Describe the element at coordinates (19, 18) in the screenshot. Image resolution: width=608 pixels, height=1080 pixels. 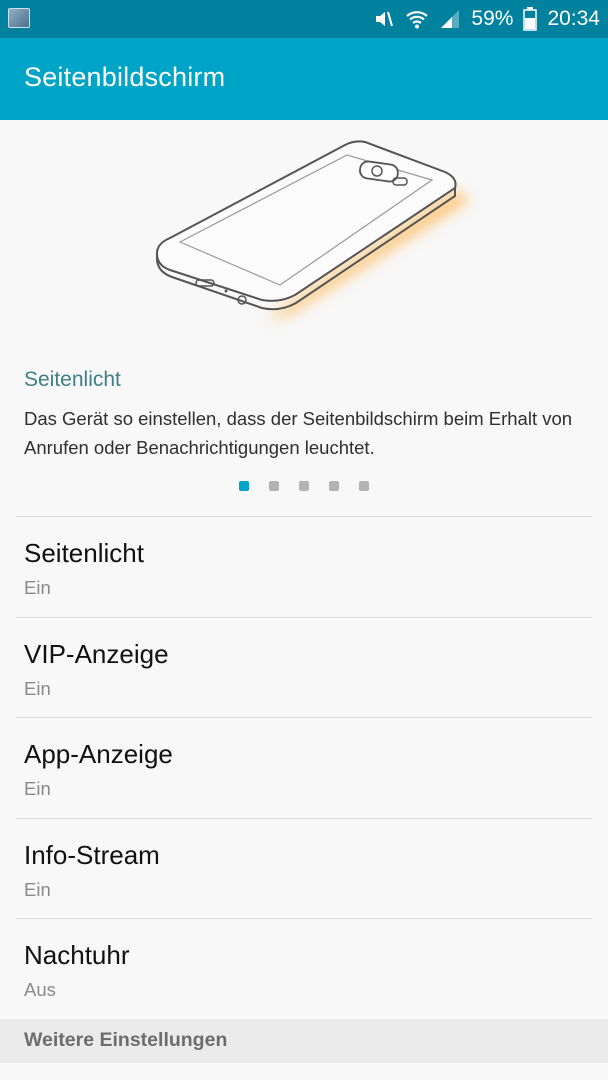
I see `gallery-thumbnail-icon` at that location.